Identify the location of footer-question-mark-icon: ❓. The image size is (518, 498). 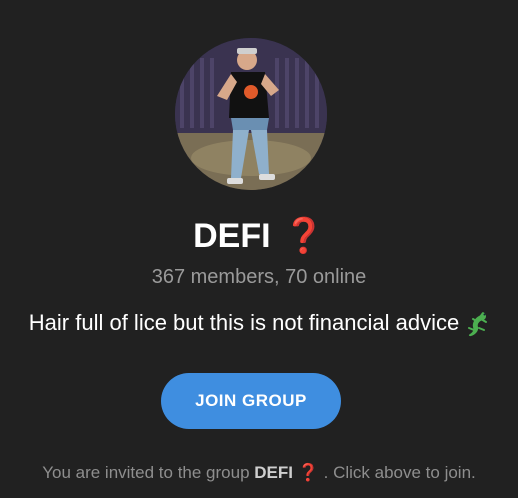
(308, 472).